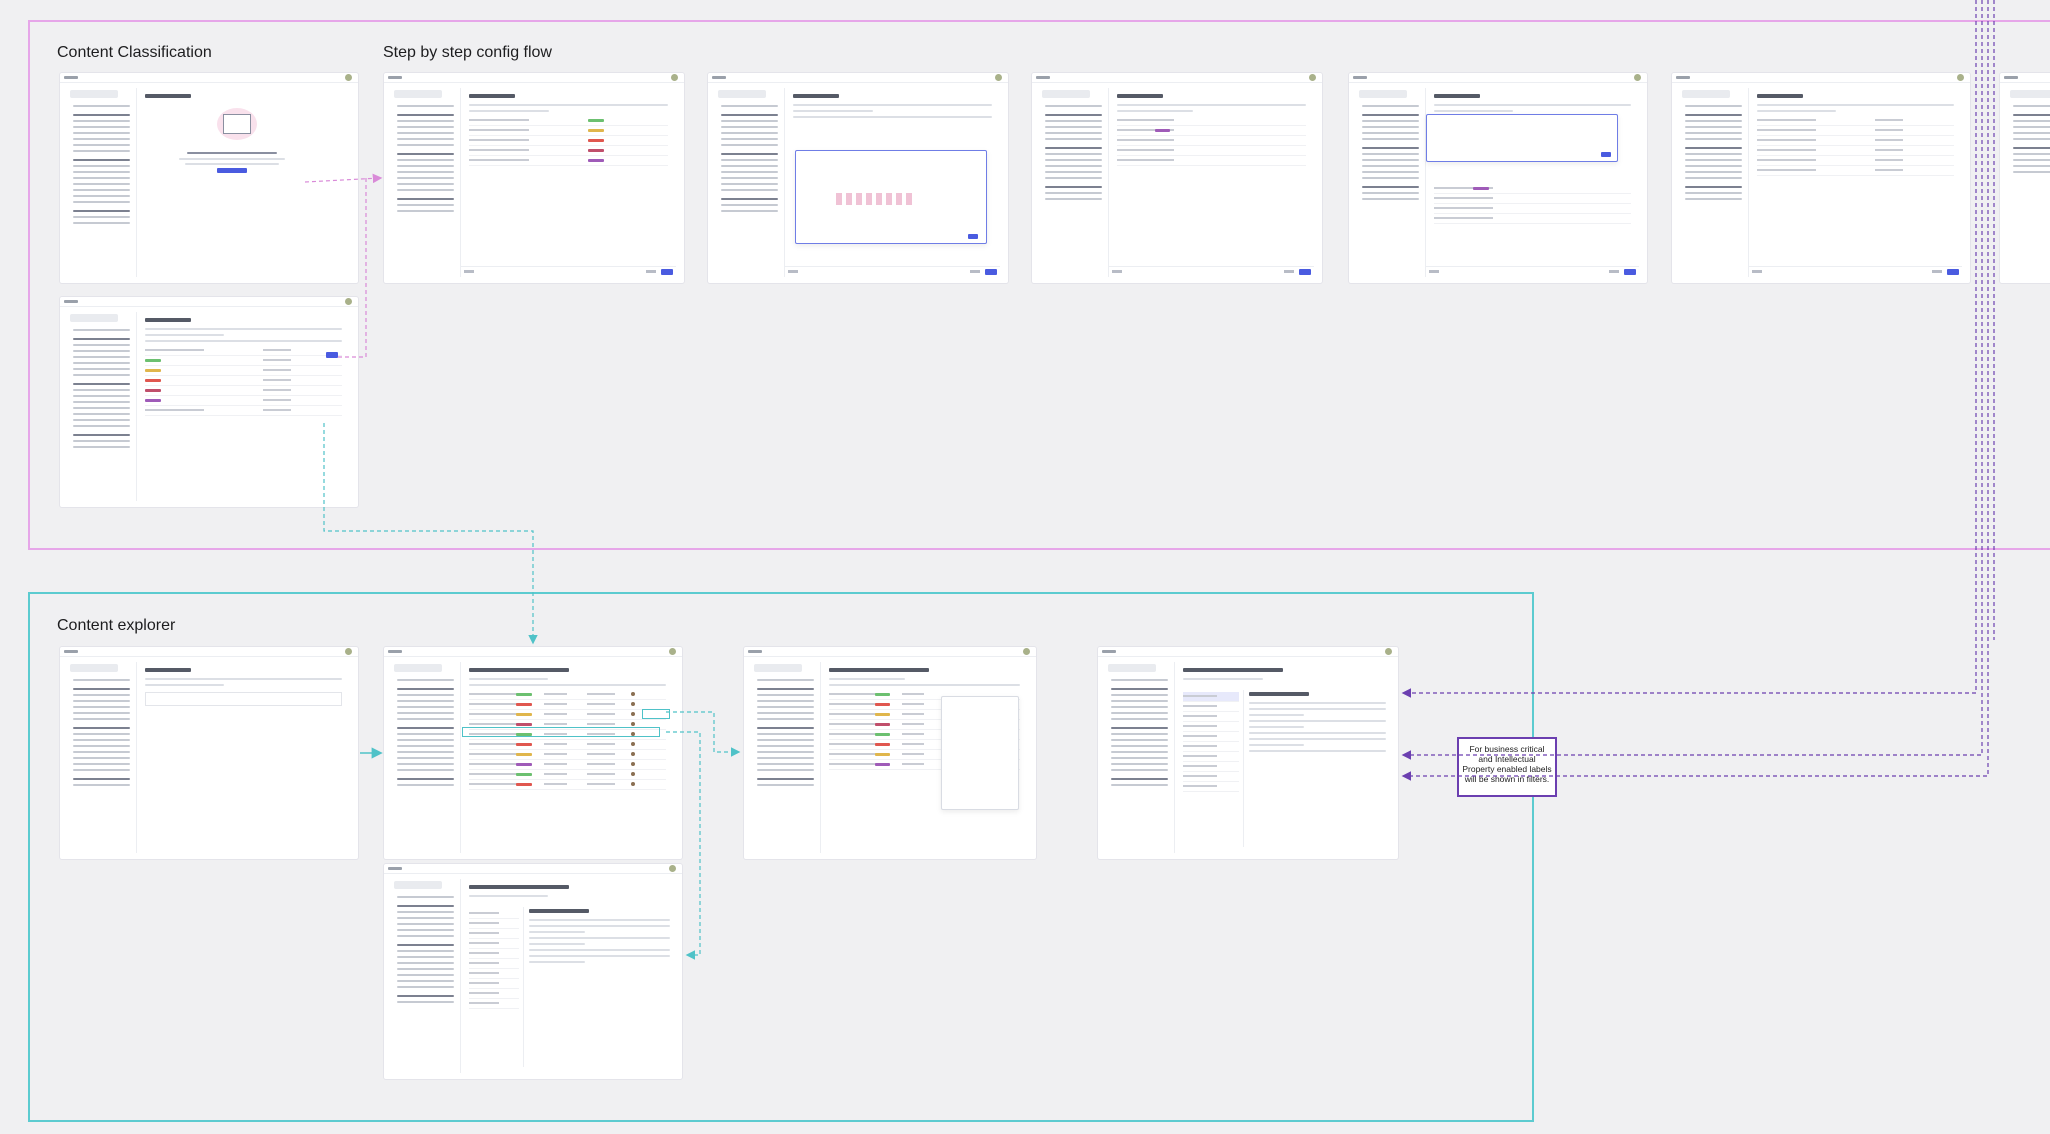 Image resolution: width=2050 pixels, height=1134 pixels. I want to click on connector-empty-to-config, so click(343, 178).